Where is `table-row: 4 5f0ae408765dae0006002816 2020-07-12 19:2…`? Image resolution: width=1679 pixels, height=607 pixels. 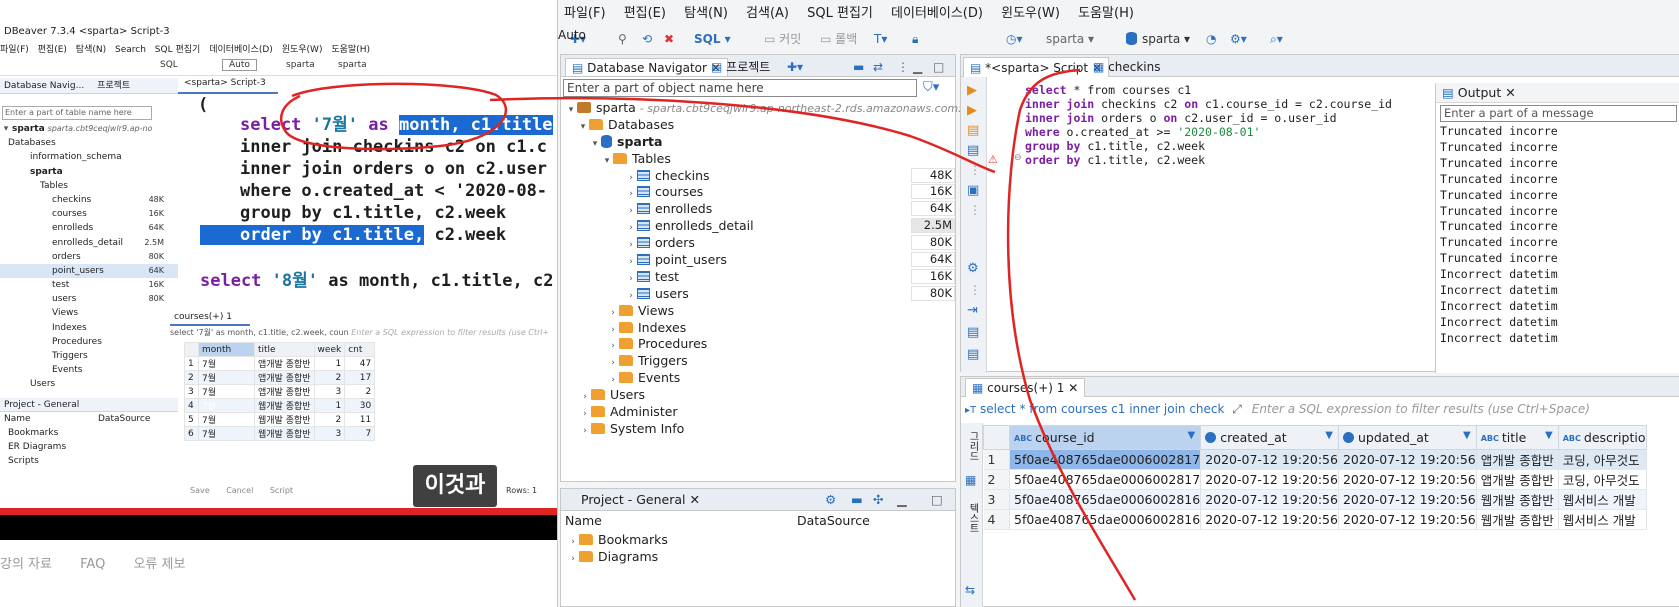 table-row: 4 5f0ae408765dae0006002816 2020-07-12 19:2… is located at coordinates (1315, 519).